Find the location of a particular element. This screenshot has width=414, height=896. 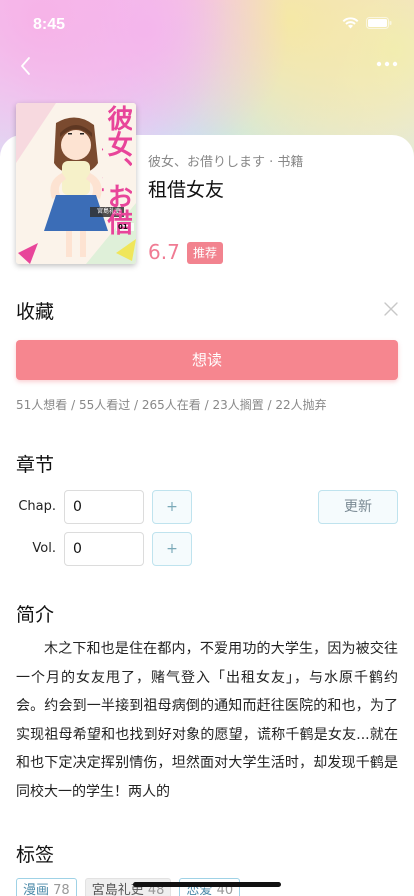

intro-section-title: 简介 is located at coordinates (35, 615).